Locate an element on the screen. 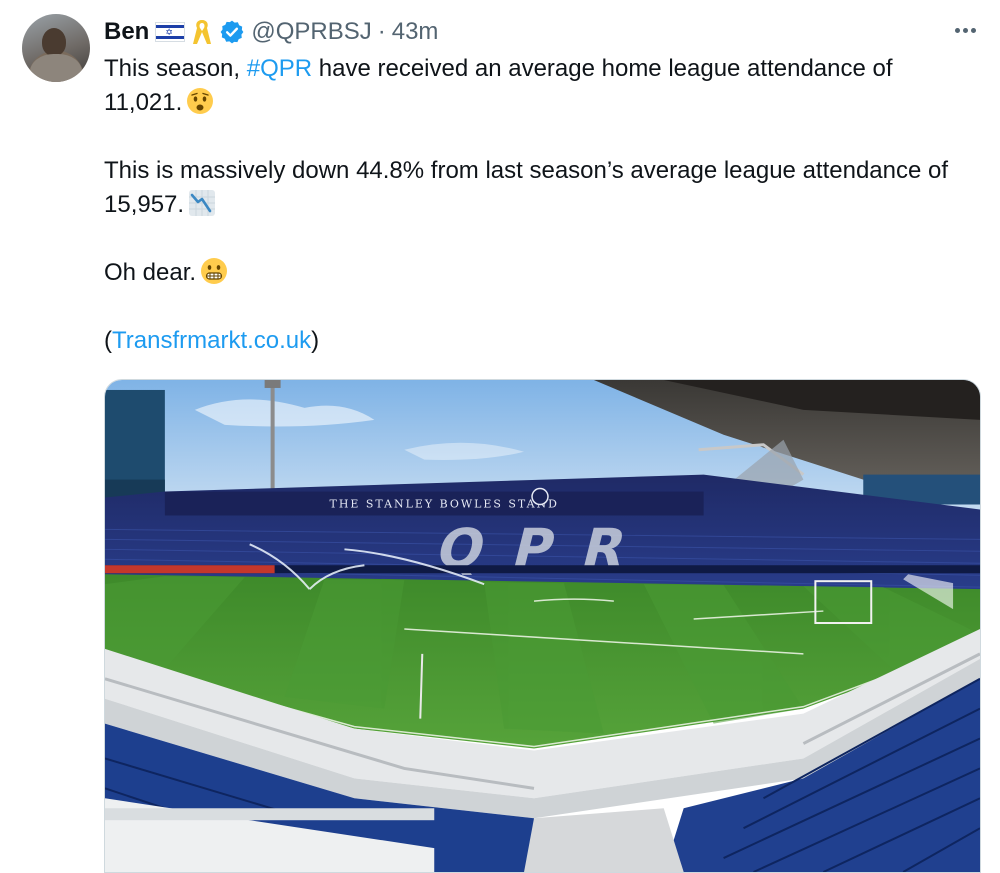  tweet-header: Ben ✡ @QPRBSJ · 43m is located at coordinates (271, 32).